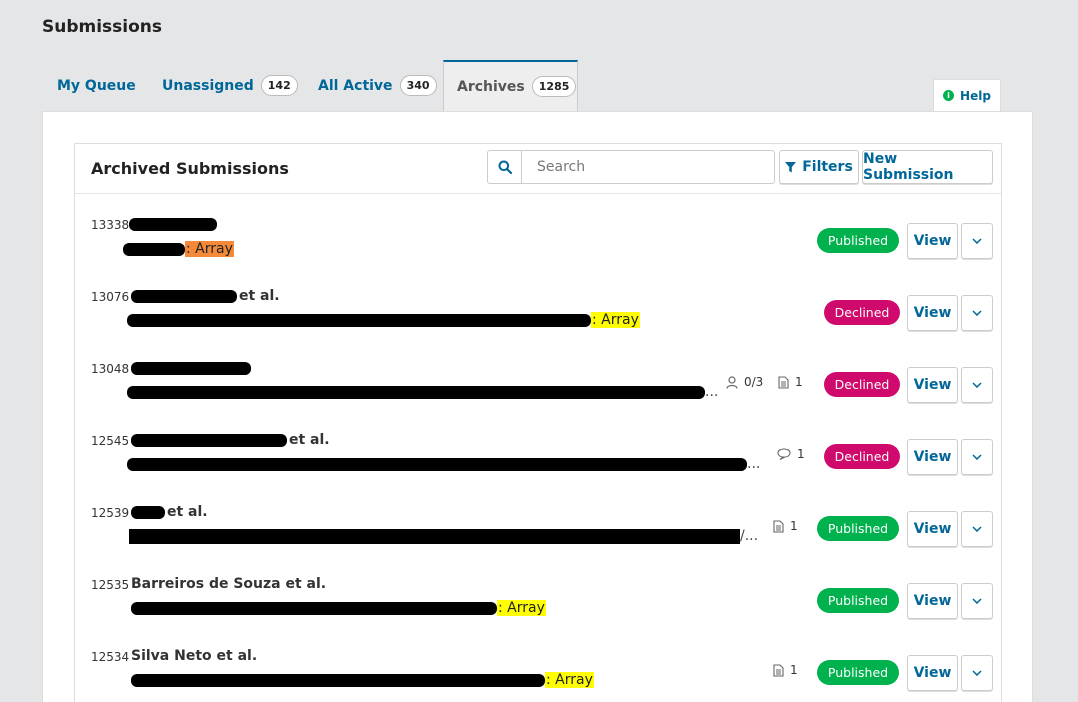  Describe the element at coordinates (827, 167) in the screenshot. I see `filters-label: Filters` at that location.